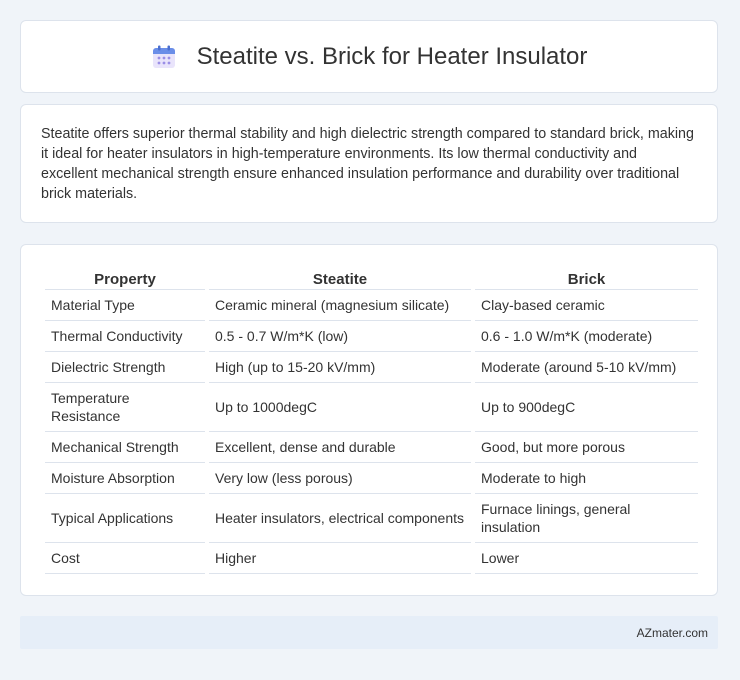 Image resolution: width=740 pixels, height=680 pixels. I want to click on steatite-cell: Very low (less porous), so click(339, 478).